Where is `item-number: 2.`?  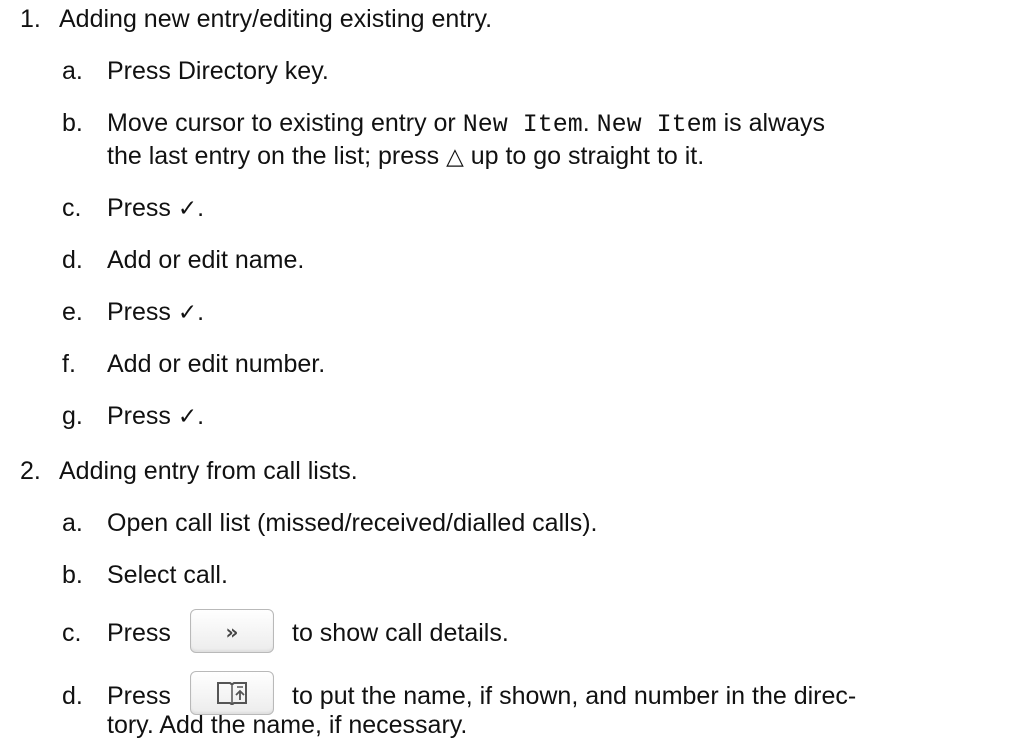 item-number: 2. is located at coordinates (30, 471).